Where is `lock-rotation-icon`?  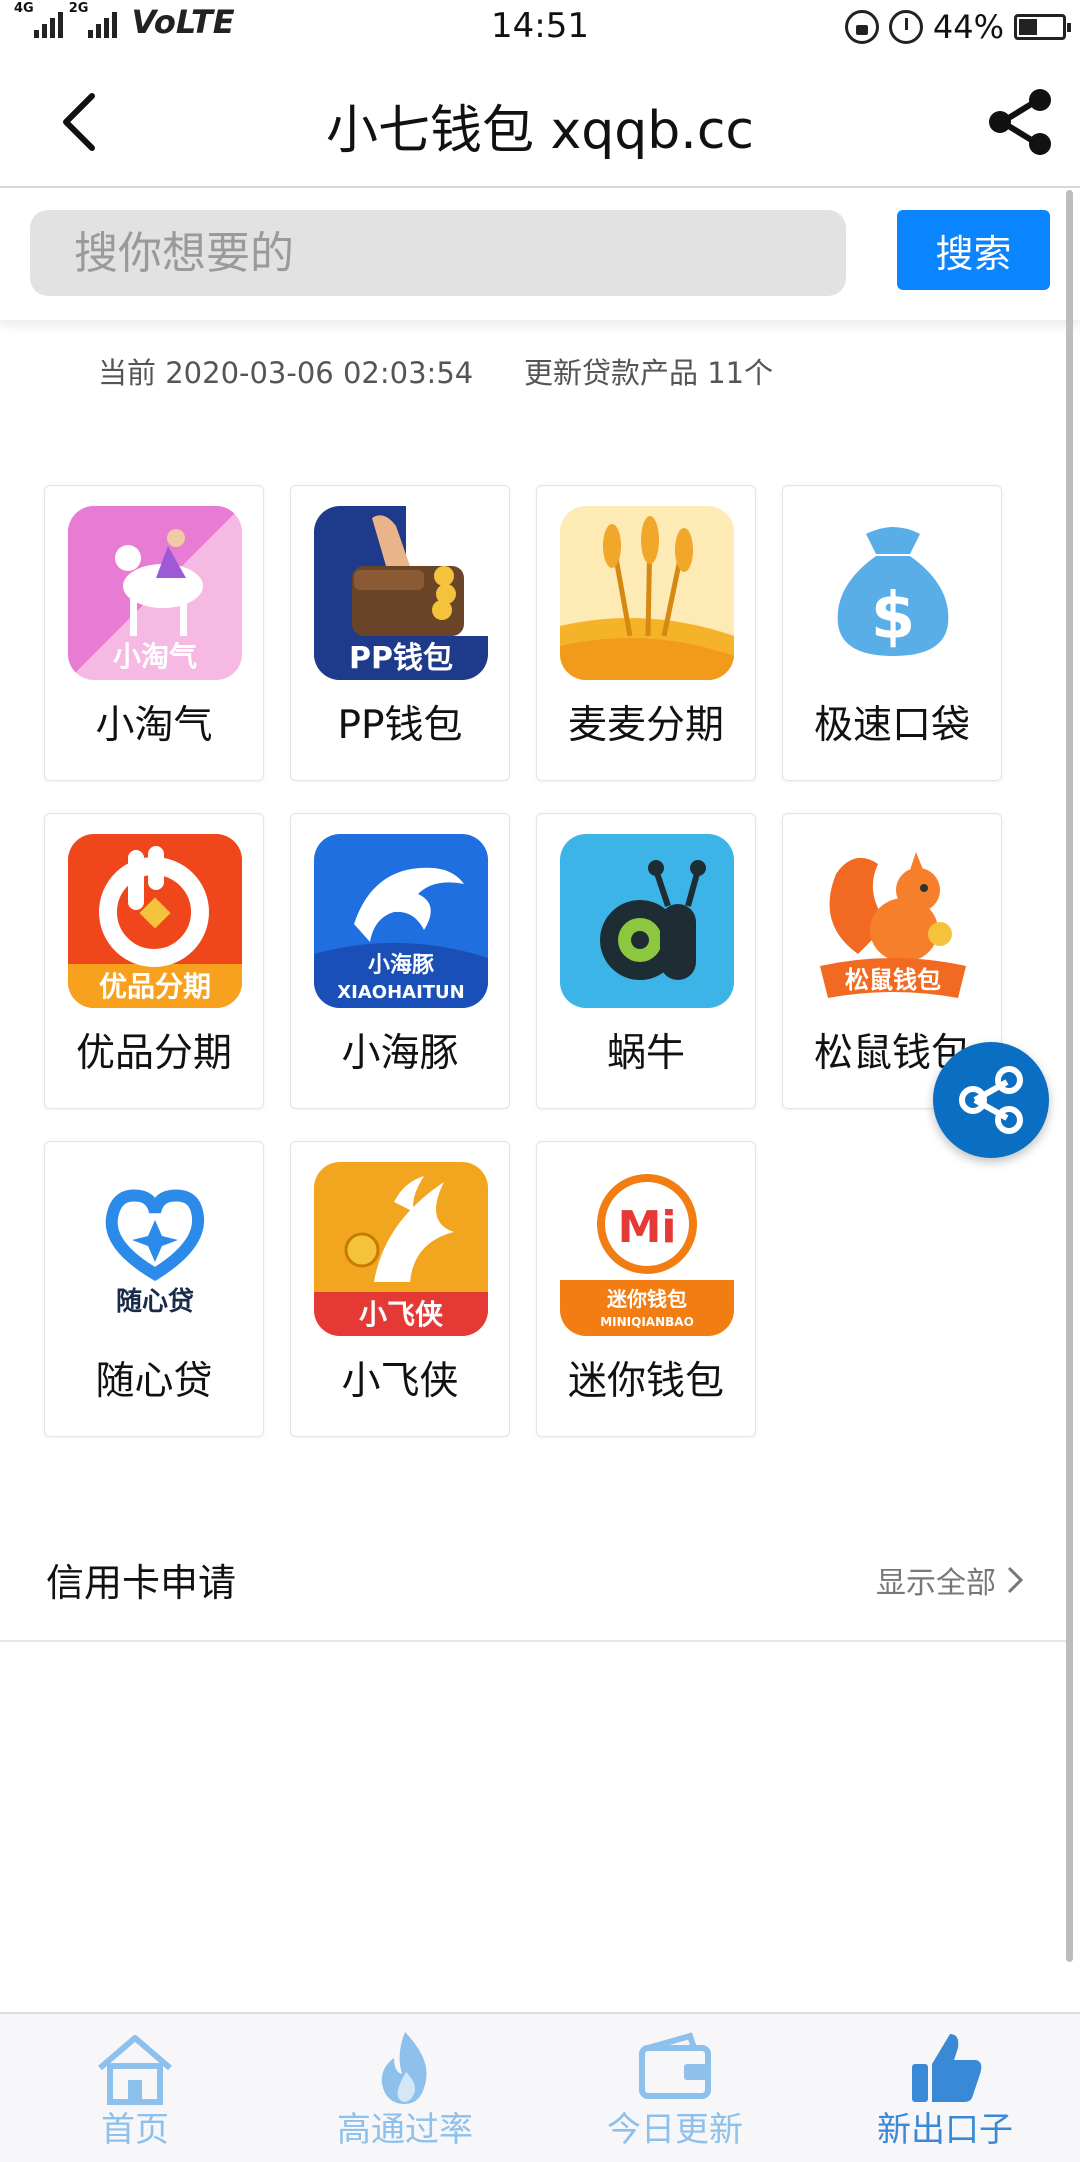
lock-rotation-icon is located at coordinates (861, 27).